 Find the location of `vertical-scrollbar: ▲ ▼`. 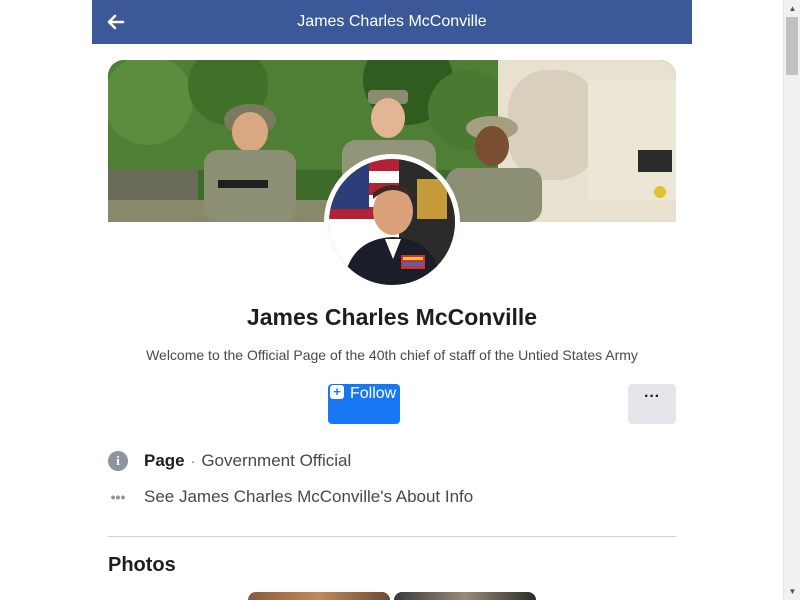

vertical-scrollbar: ▲ ▼ is located at coordinates (791, 300).